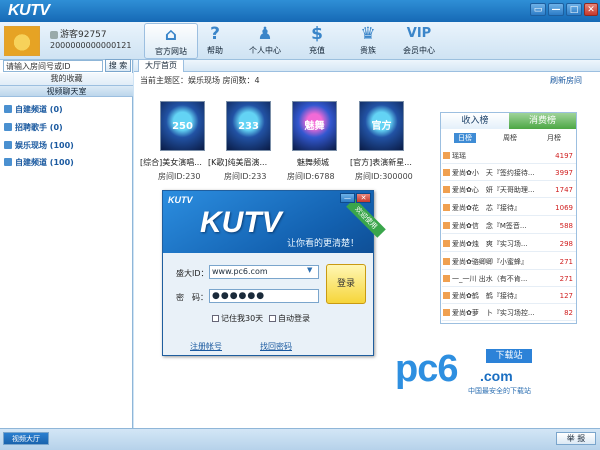 This screenshot has height=450, width=600. What do you see at coordinates (265, 41) in the screenshot?
I see `nav-personal-center: ♟ 个人中心` at bounding box center [265, 41].